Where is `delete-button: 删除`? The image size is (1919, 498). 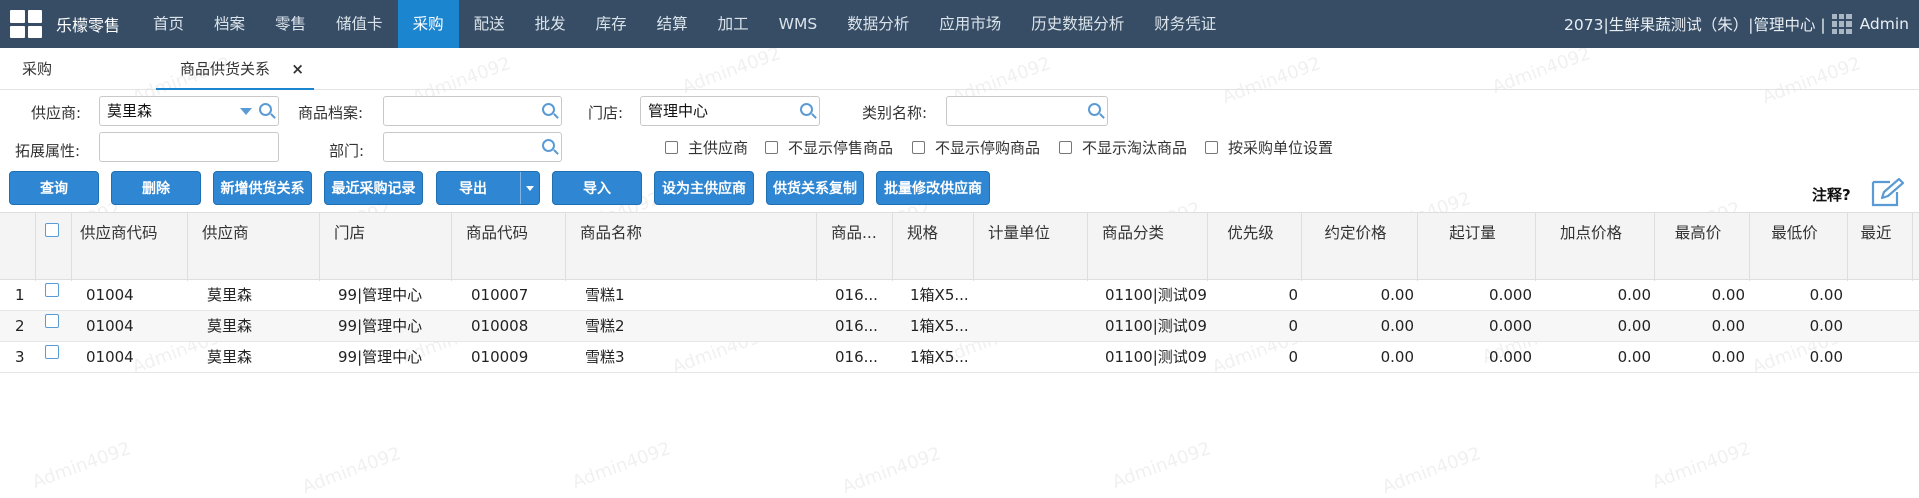
delete-button: 删除 is located at coordinates (156, 188).